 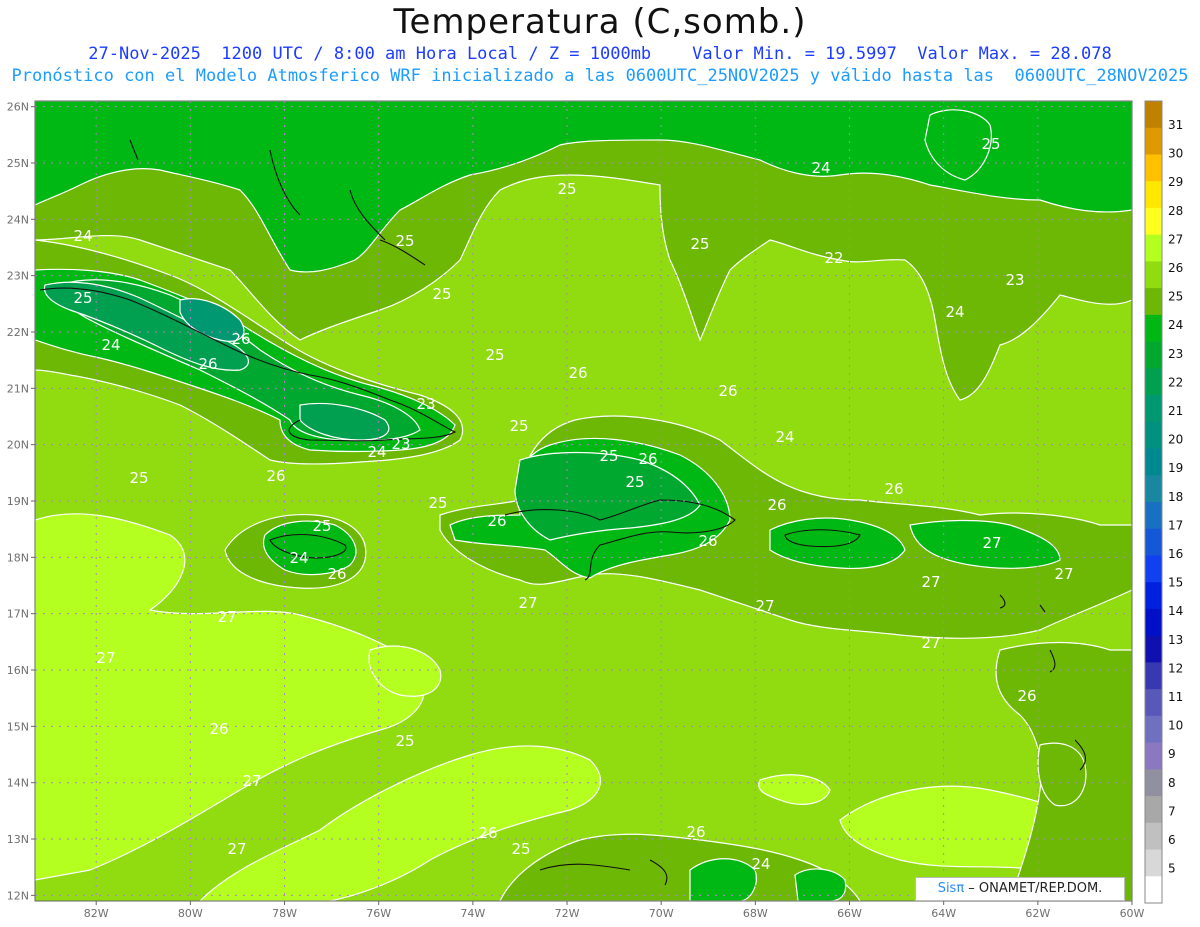 What do you see at coordinates (1175, 554) in the screenshot?
I see `colorbar-label: 16` at bounding box center [1175, 554].